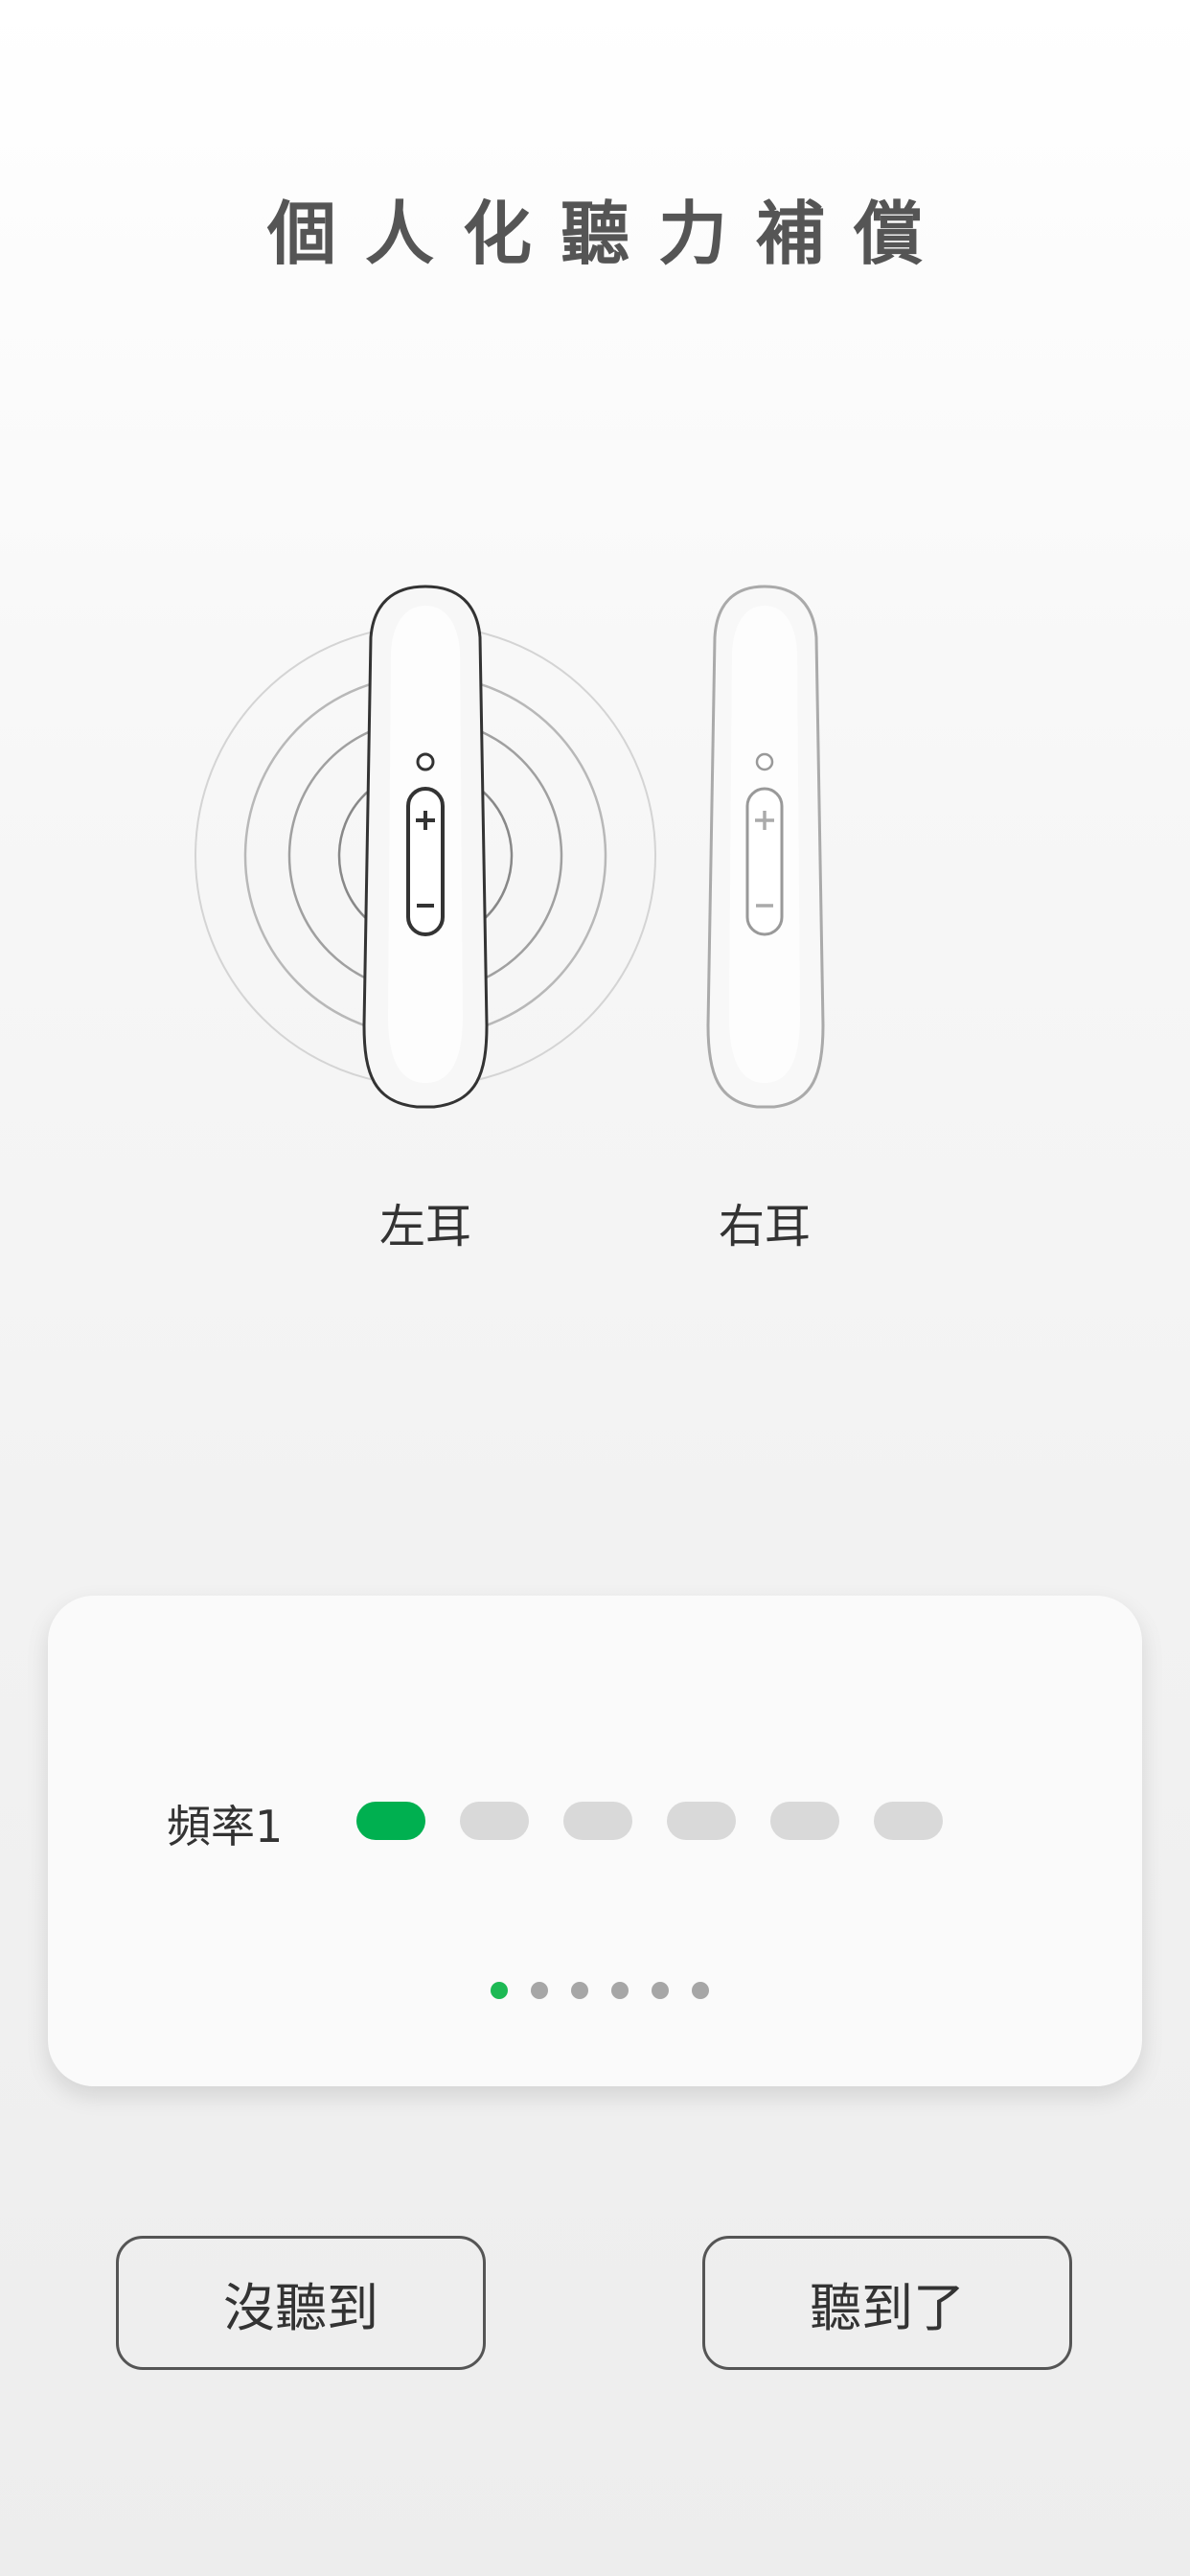  I want to click on left-earpiece-with-sound-waves, so click(426, 847).